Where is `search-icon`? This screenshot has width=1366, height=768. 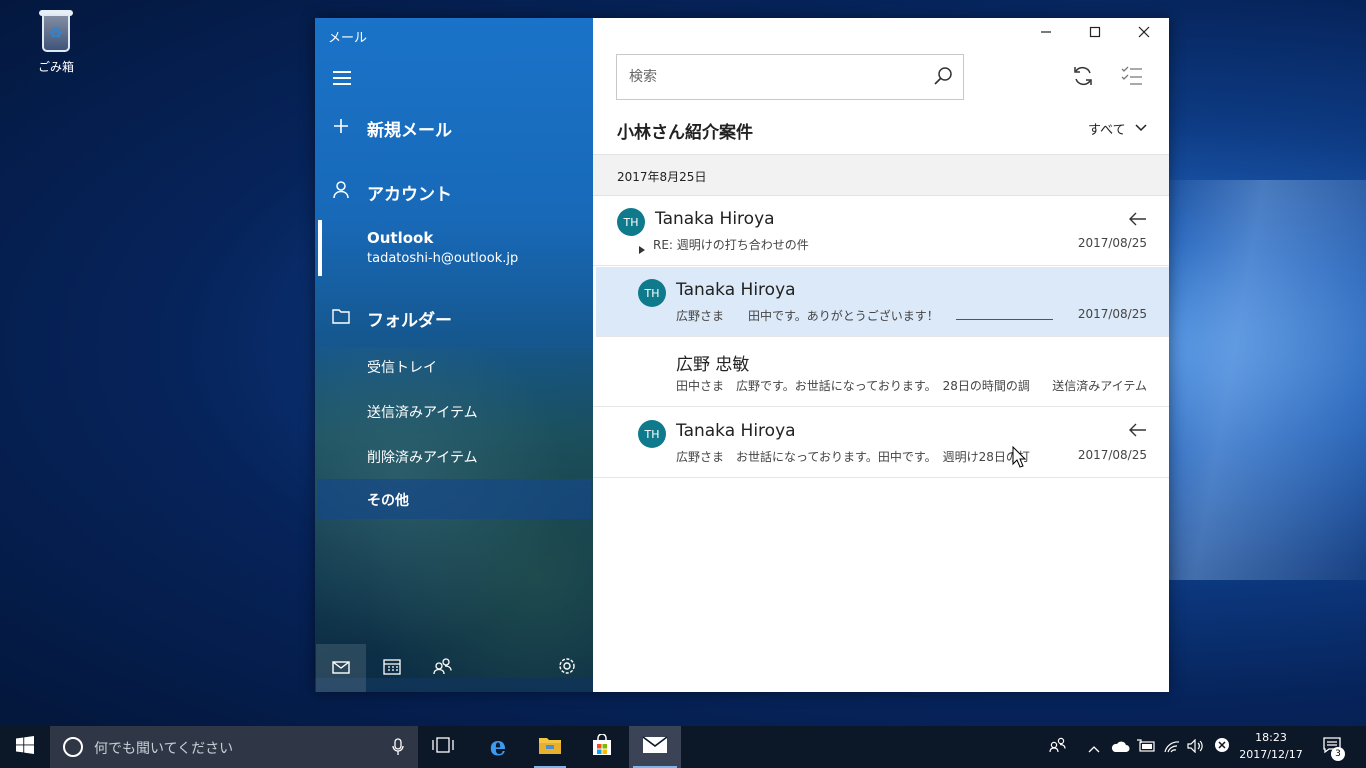
search-icon is located at coordinates (943, 78).